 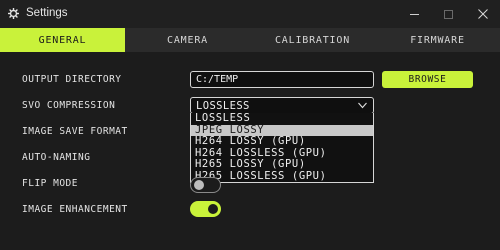 I want to click on dropdown-option-h264-lossy: H264 LOSSY (GPU), so click(x=282, y=141).